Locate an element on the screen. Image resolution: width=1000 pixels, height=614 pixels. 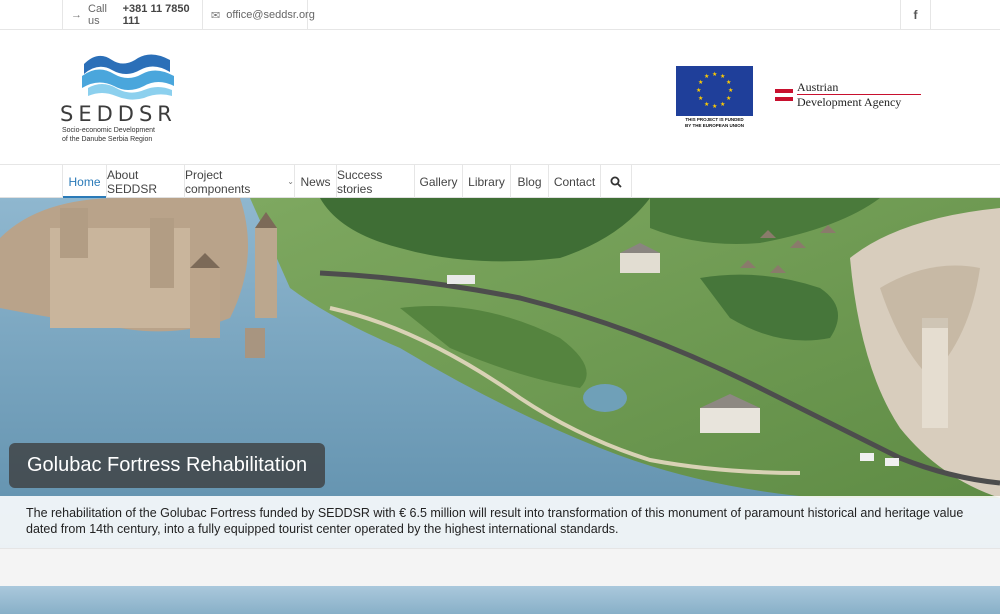
ada-logo: Austrian Development Agency is located at coordinates (850, 95).